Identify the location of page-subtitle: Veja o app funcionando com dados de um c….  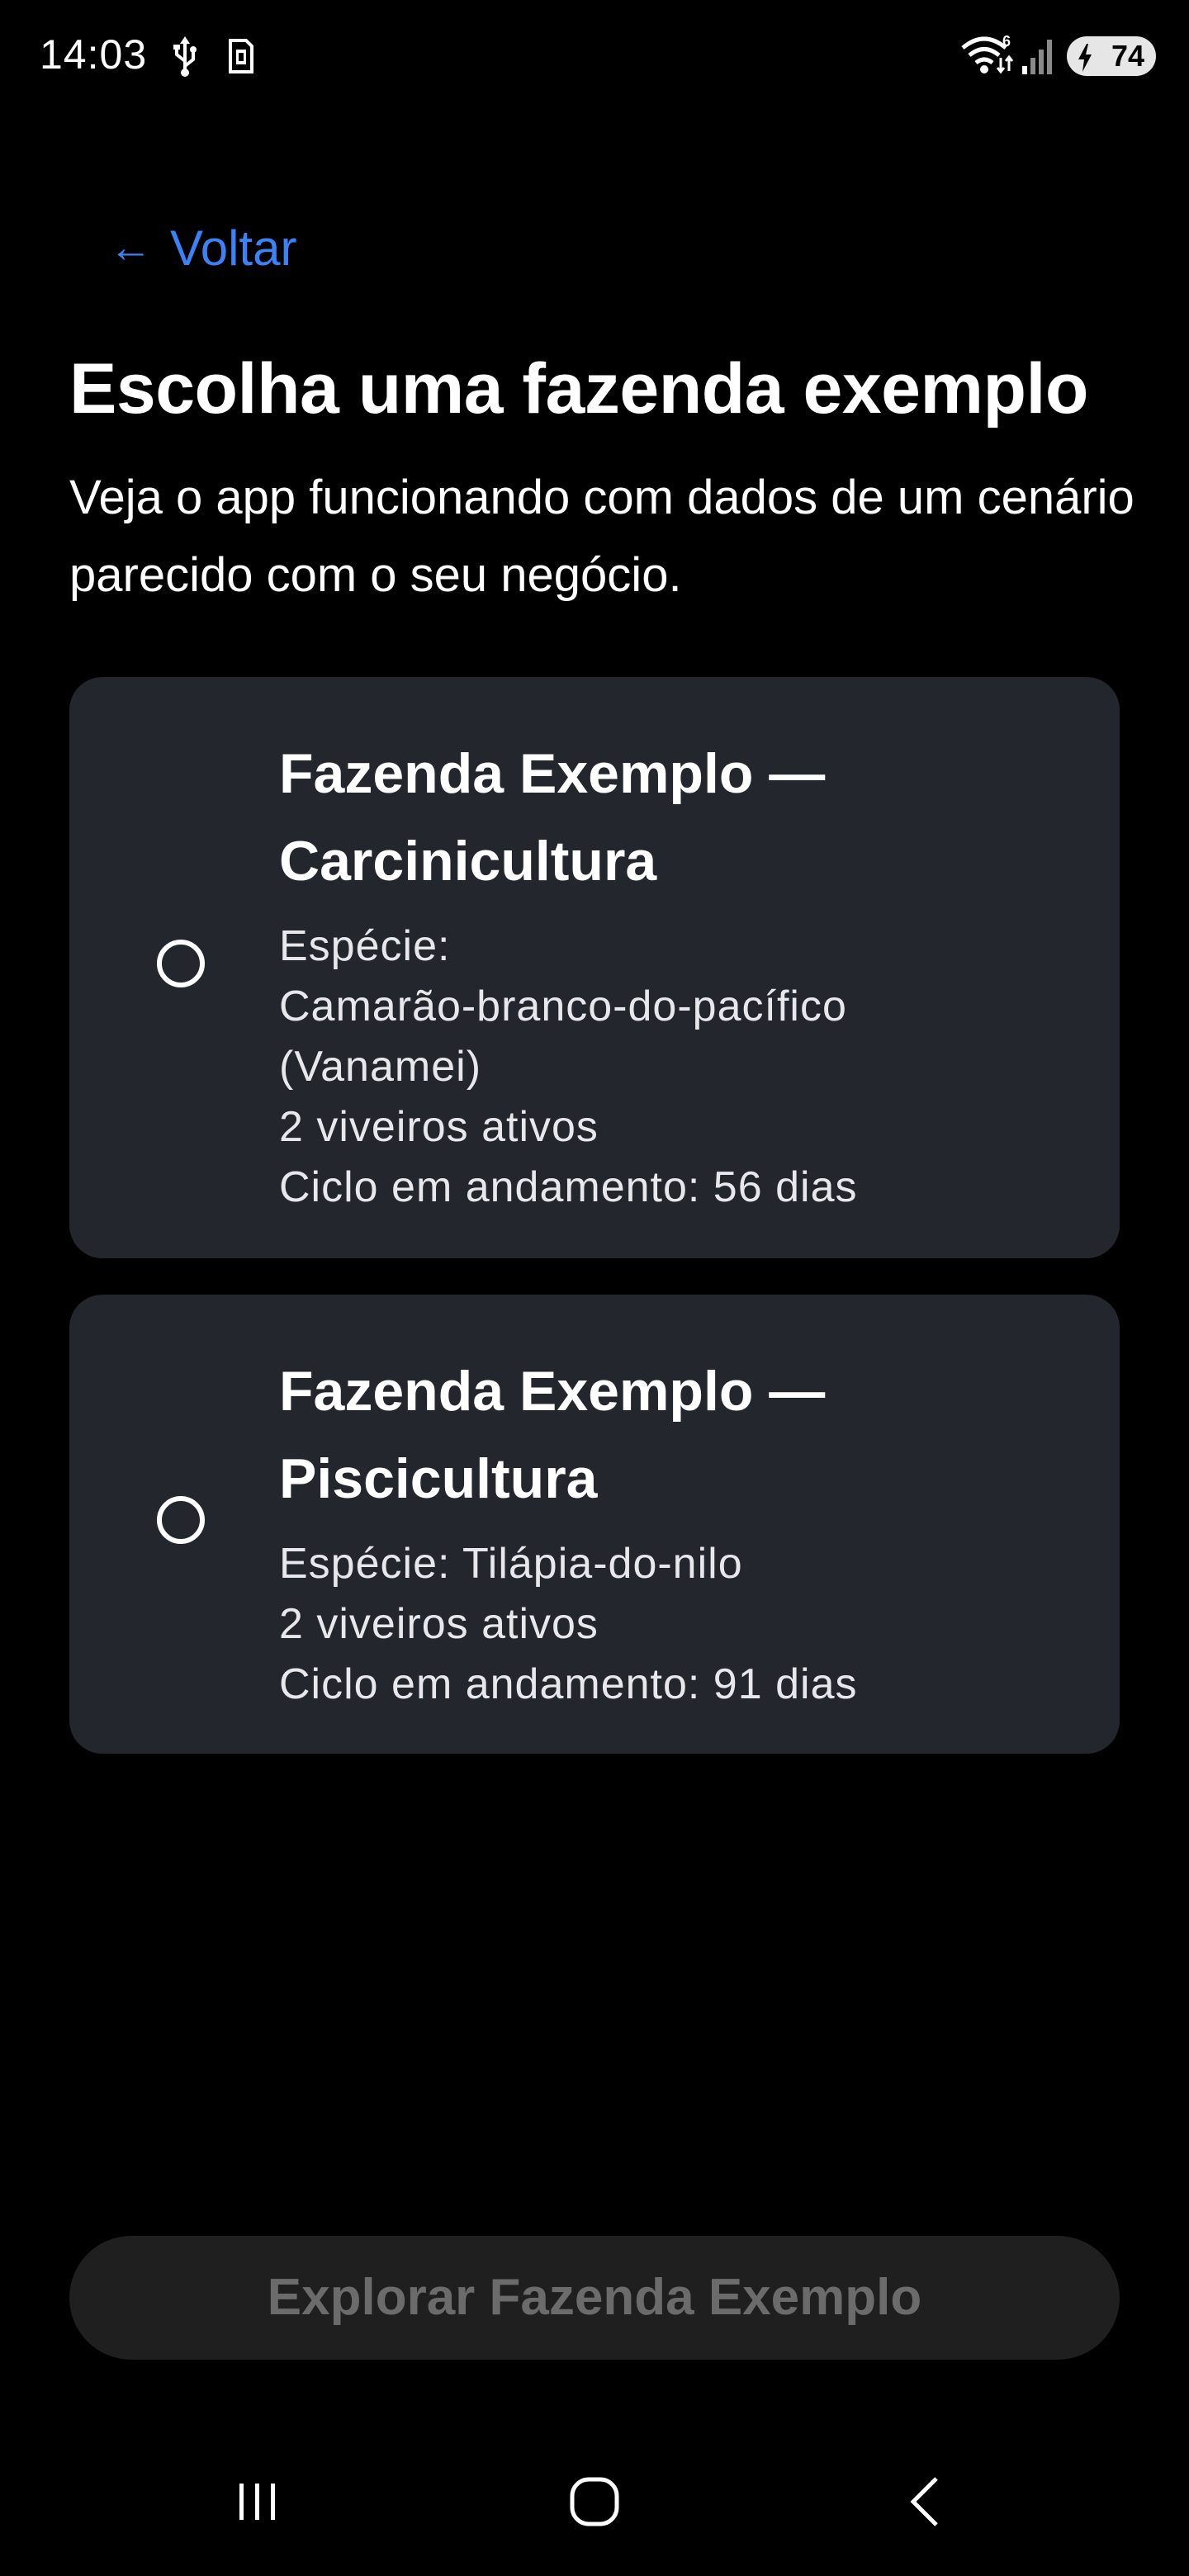
(602, 536).